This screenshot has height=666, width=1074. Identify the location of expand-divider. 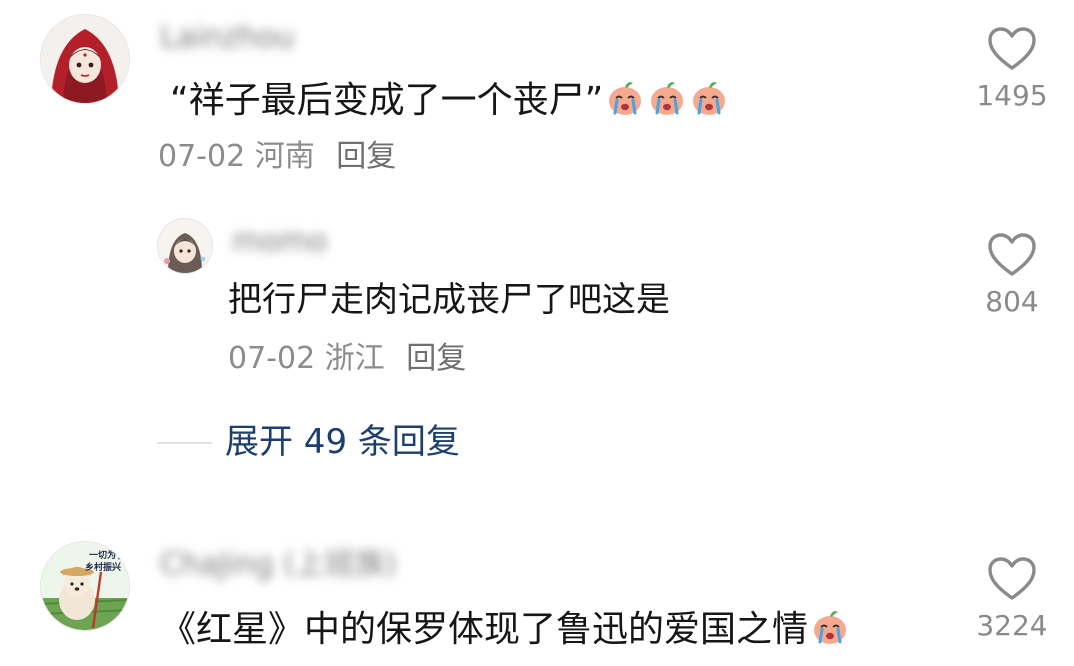
(184, 443).